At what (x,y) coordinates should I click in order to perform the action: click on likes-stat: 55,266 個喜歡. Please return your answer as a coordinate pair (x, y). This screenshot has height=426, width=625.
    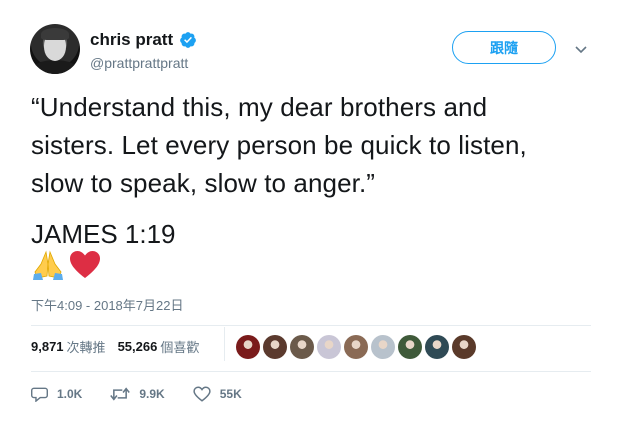
    Looking at the image, I should click on (159, 346).